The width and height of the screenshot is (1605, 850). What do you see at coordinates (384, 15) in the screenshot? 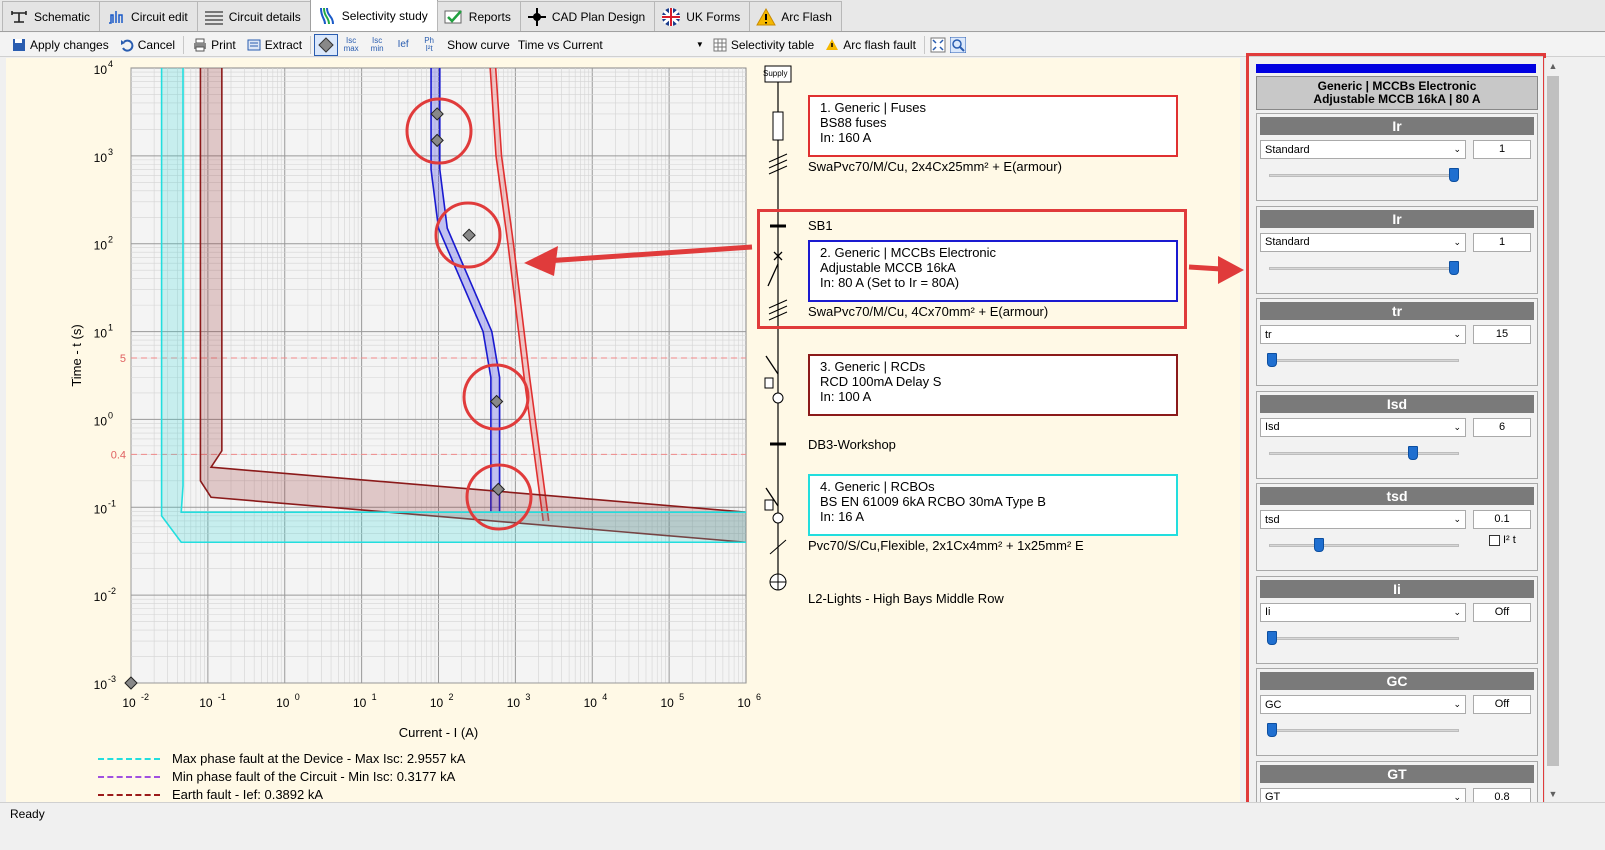
I see `tab-label: Selectivity study` at bounding box center [384, 15].